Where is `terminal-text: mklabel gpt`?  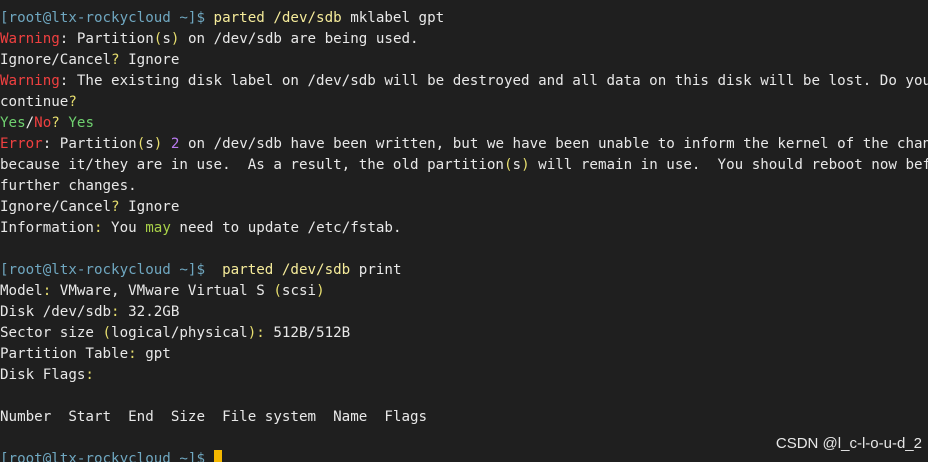
terminal-text: mklabel gpt is located at coordinates (393, 18).